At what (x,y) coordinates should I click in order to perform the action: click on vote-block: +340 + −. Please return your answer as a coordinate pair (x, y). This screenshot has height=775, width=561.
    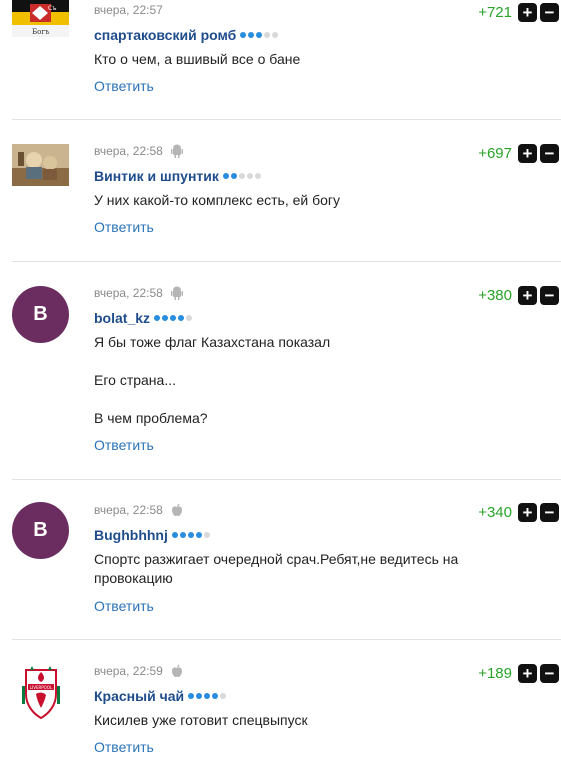
    Looking at the image, I should click on (518, 512).